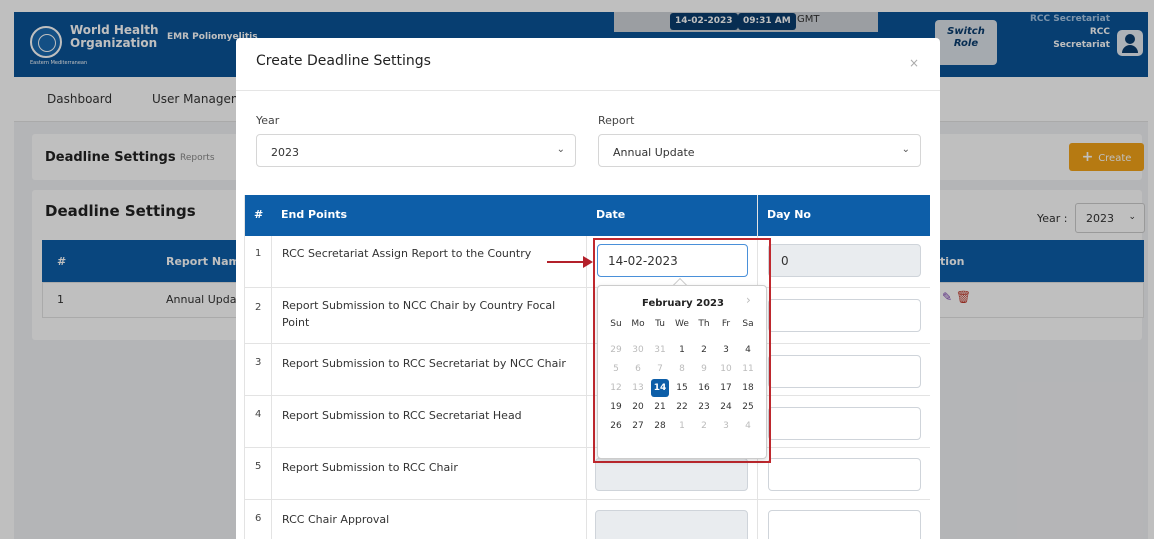 The image size is (1154, 539). What do you see at coordinates (258, 466) in the screenshot?
I see `row-num: 5` at bounding box center [258, 466].